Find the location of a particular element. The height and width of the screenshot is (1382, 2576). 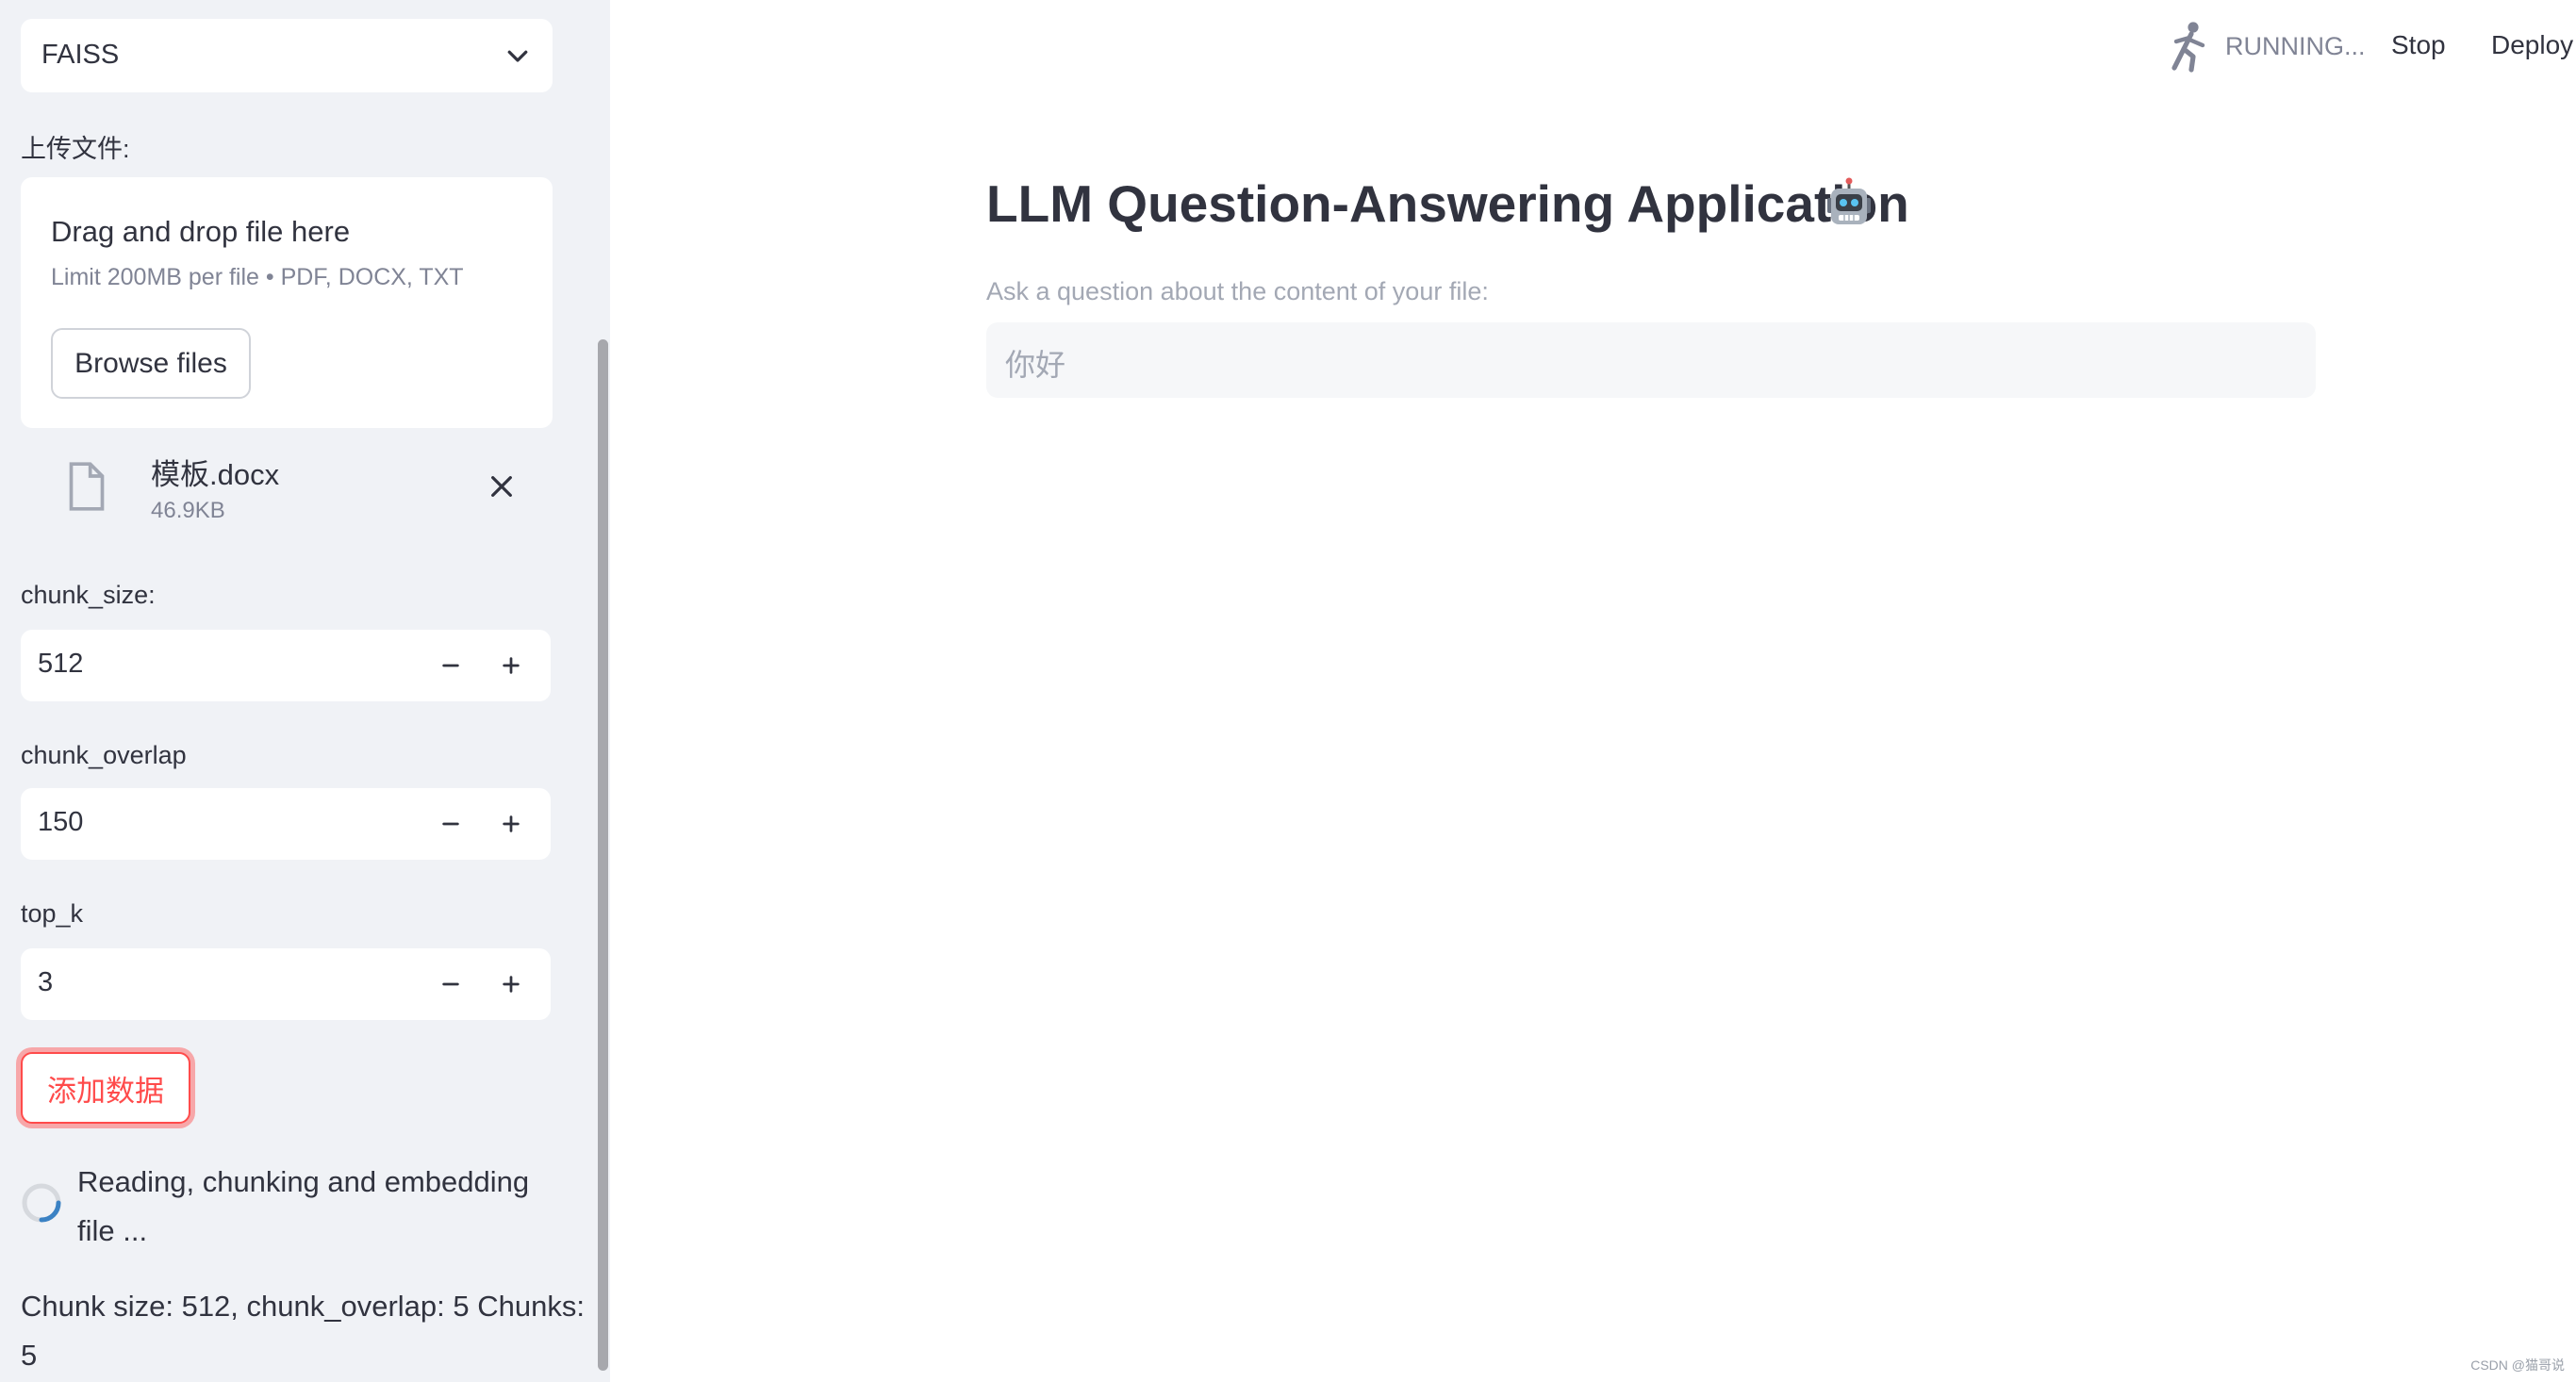

stop-button: Stop is located at coordinates (2418, 45).